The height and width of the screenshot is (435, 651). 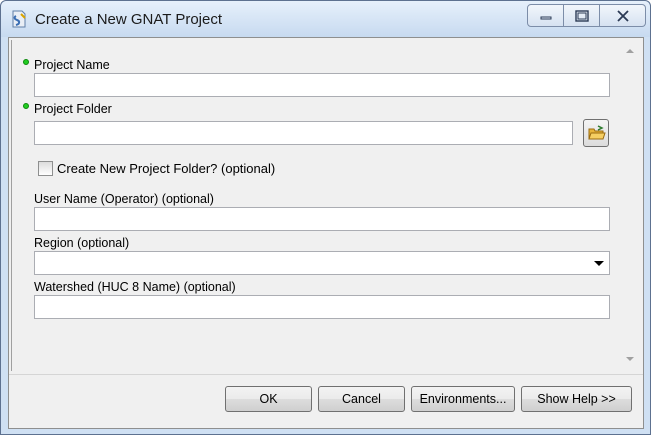 I want to click on browse-folder-button, so click(x=596, y=133).